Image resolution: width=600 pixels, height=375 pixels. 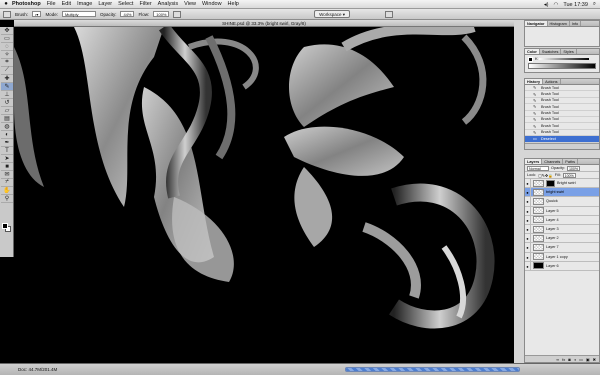 I want to click on document-size-status: Doc: 44.7M/201.4M, so click(x=37, y=369).